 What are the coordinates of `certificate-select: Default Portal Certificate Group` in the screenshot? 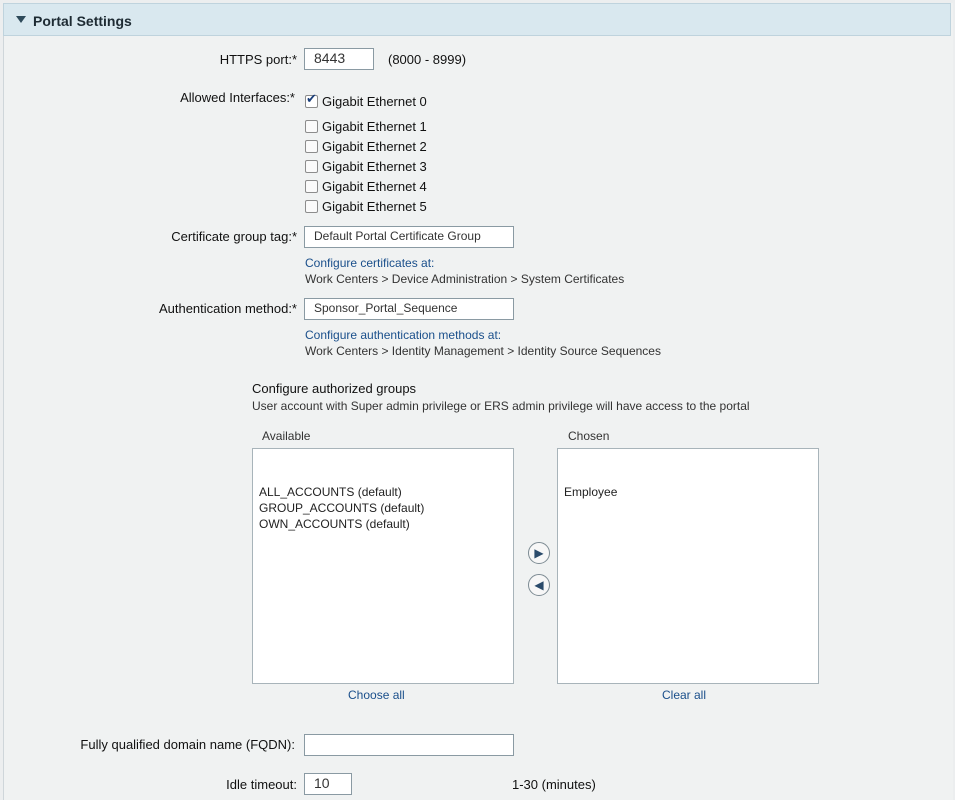 It's located at (409, 237).